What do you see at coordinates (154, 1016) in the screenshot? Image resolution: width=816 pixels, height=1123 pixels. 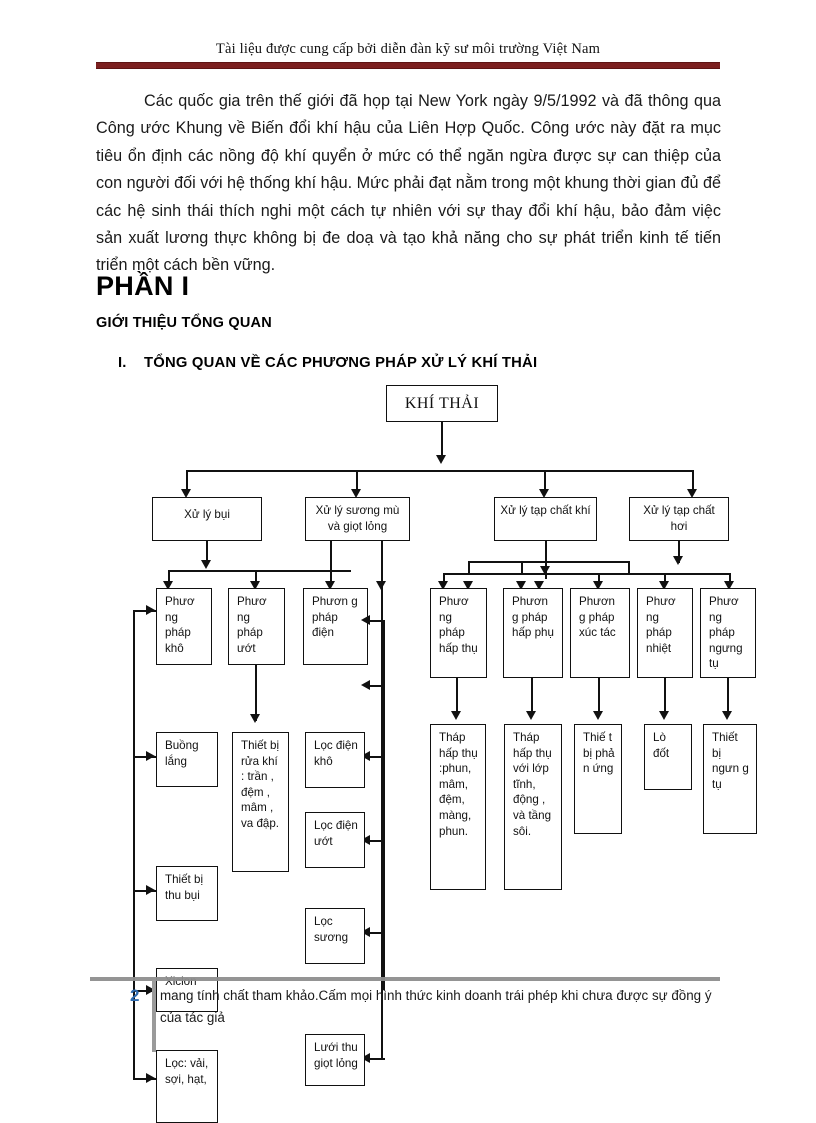 I see `footer-side-bar` at bounding box center [154, 1016].